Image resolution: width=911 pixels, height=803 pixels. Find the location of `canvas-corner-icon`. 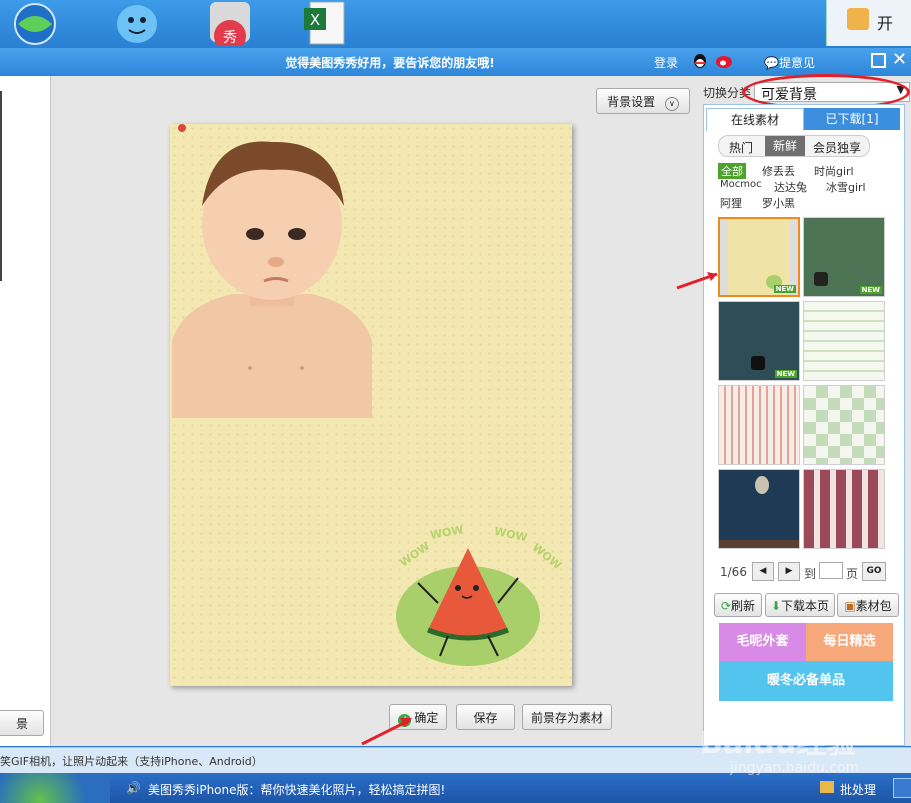

canvas-corner-icon is located at coordinates (182, 128).